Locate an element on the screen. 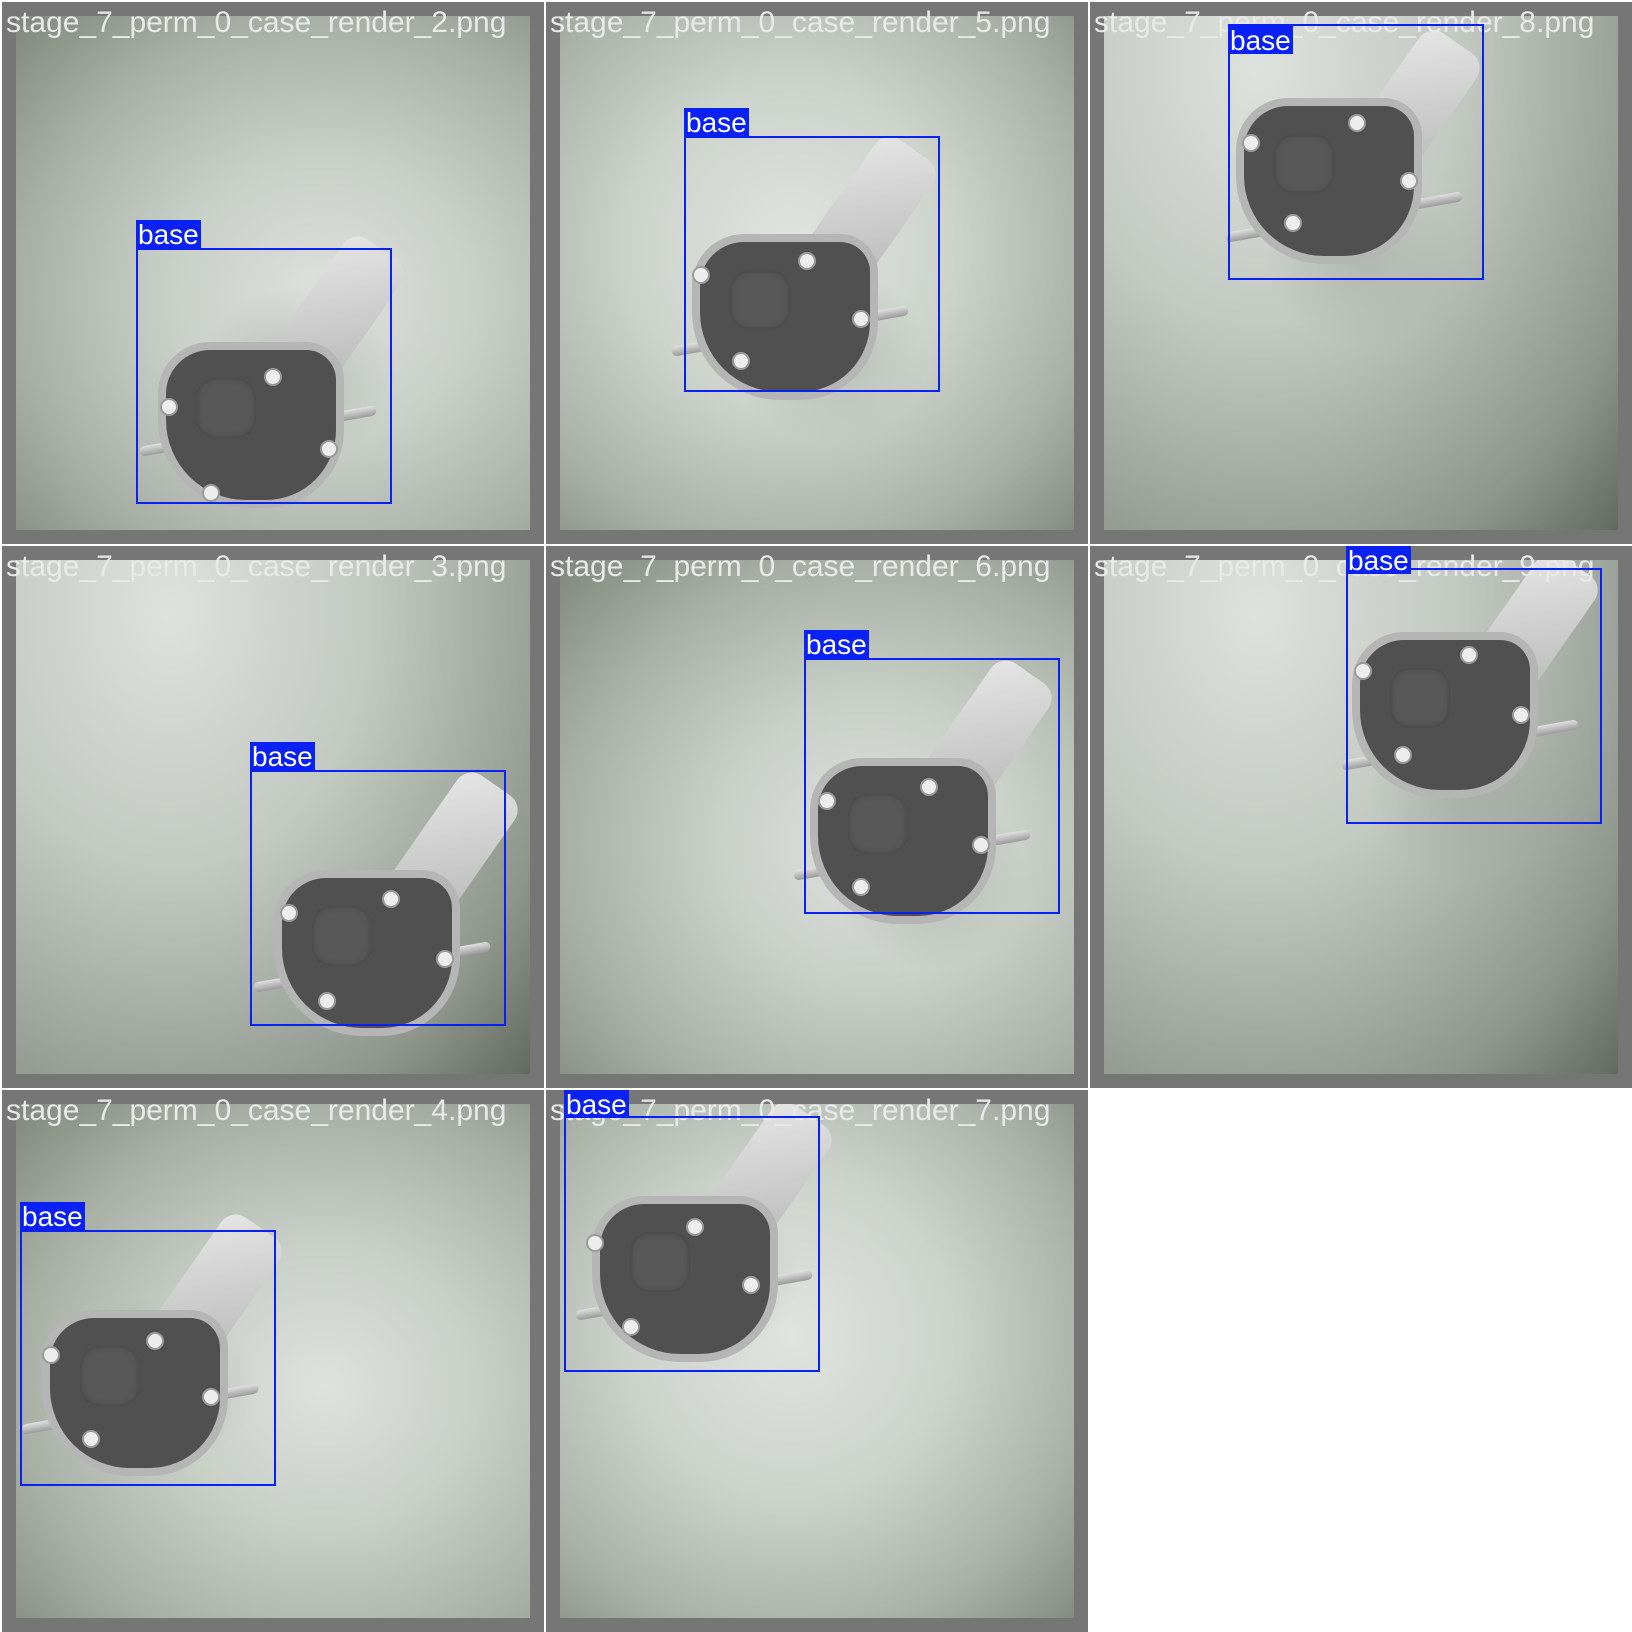 The width and height of the screenshot is (1632, 1632). image-filename: stage_7_perm_0_case_render_4.png is located at coordinates (256, 1110).